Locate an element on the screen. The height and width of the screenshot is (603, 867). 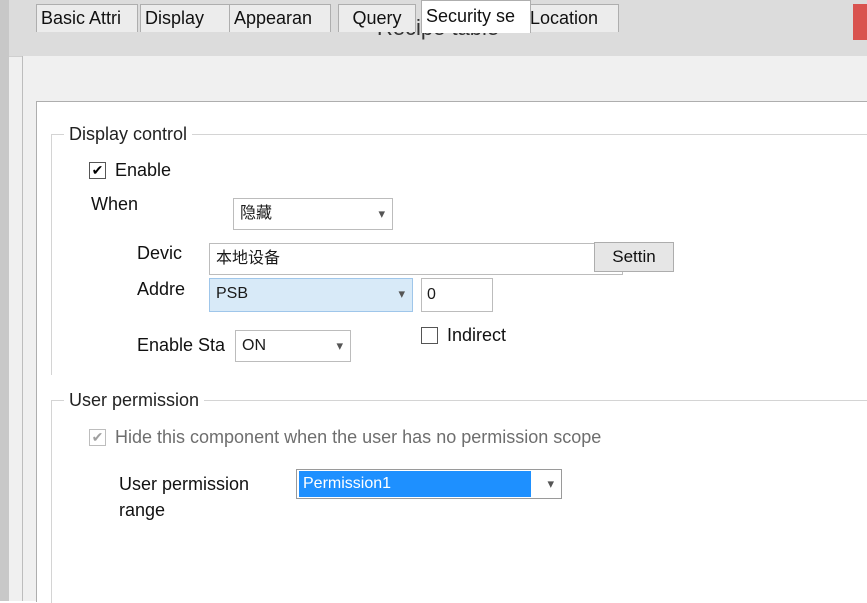
device-select-value: 本地设备 is located at coordinates (248, 258).